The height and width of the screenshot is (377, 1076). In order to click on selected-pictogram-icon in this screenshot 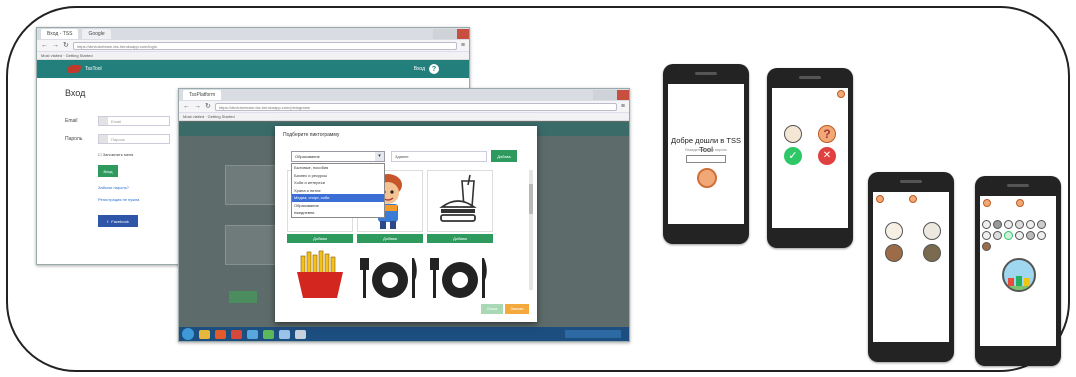, I will do `click(1019, 275)`.